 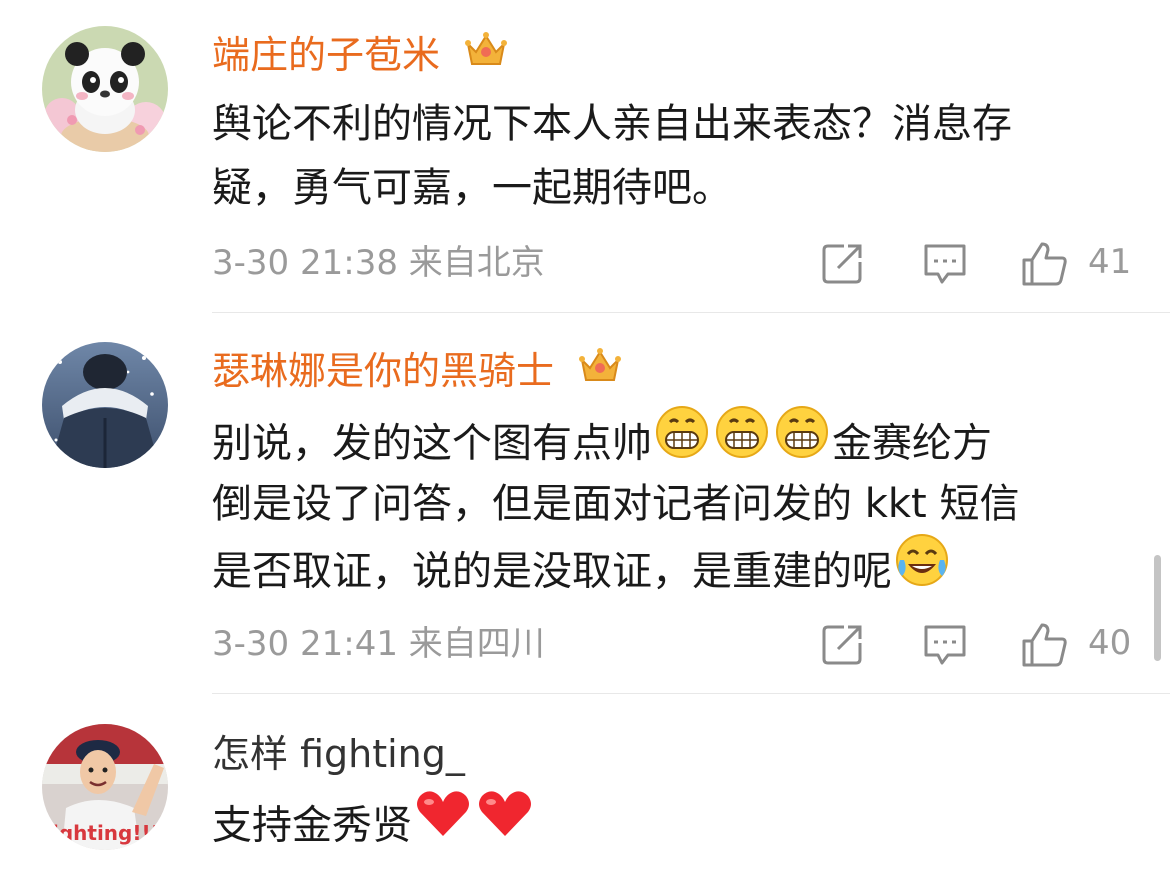 I want to click on username-text: 怎样 fighting_, so click(x=338, y=754).